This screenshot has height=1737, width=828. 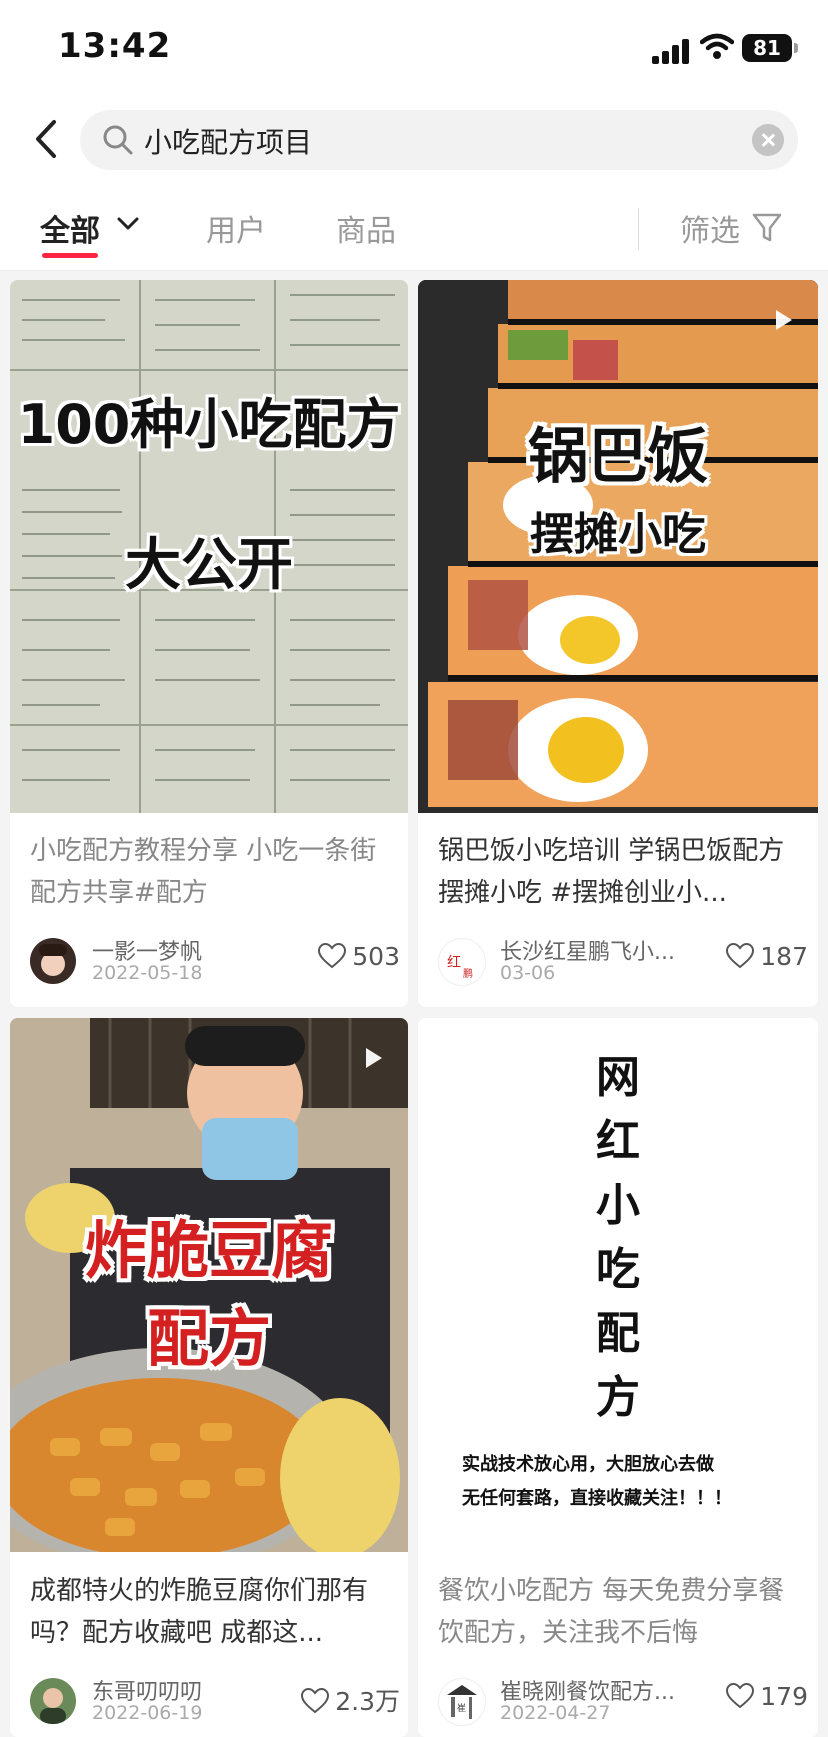 I want to click on cover-caption-line2: 摆摊小吃, so click(x=618, y=534).